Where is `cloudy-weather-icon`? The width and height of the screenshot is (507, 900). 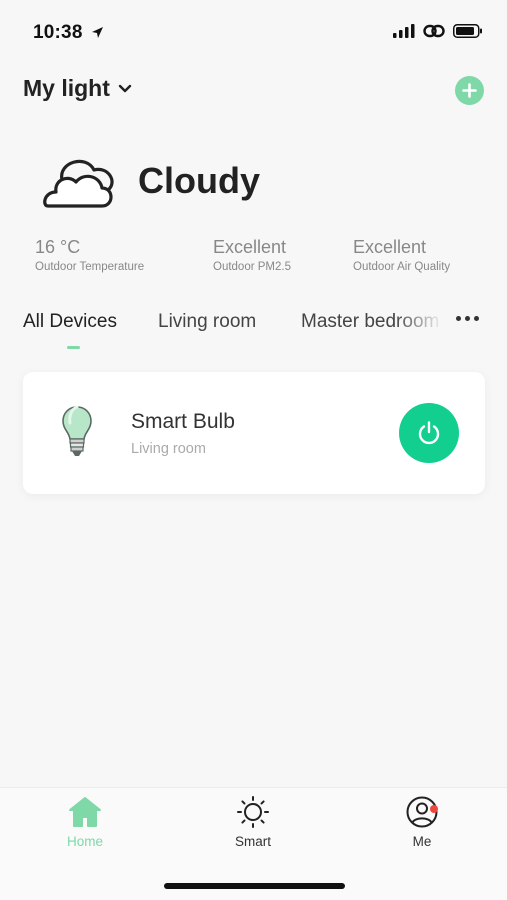
cloudy-weather-icon is located at coordinates (78, 183).